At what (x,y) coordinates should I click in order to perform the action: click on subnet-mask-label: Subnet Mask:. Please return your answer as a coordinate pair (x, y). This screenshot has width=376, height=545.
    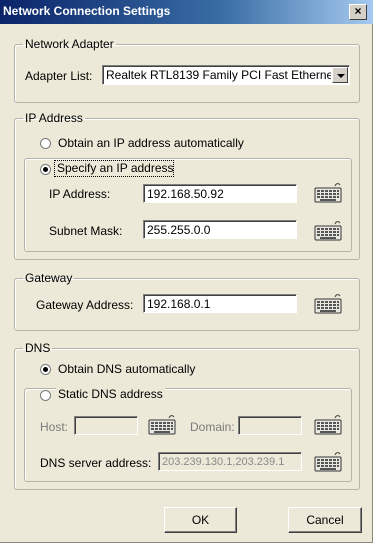
    Looking at the image, I should click on (86, 231).